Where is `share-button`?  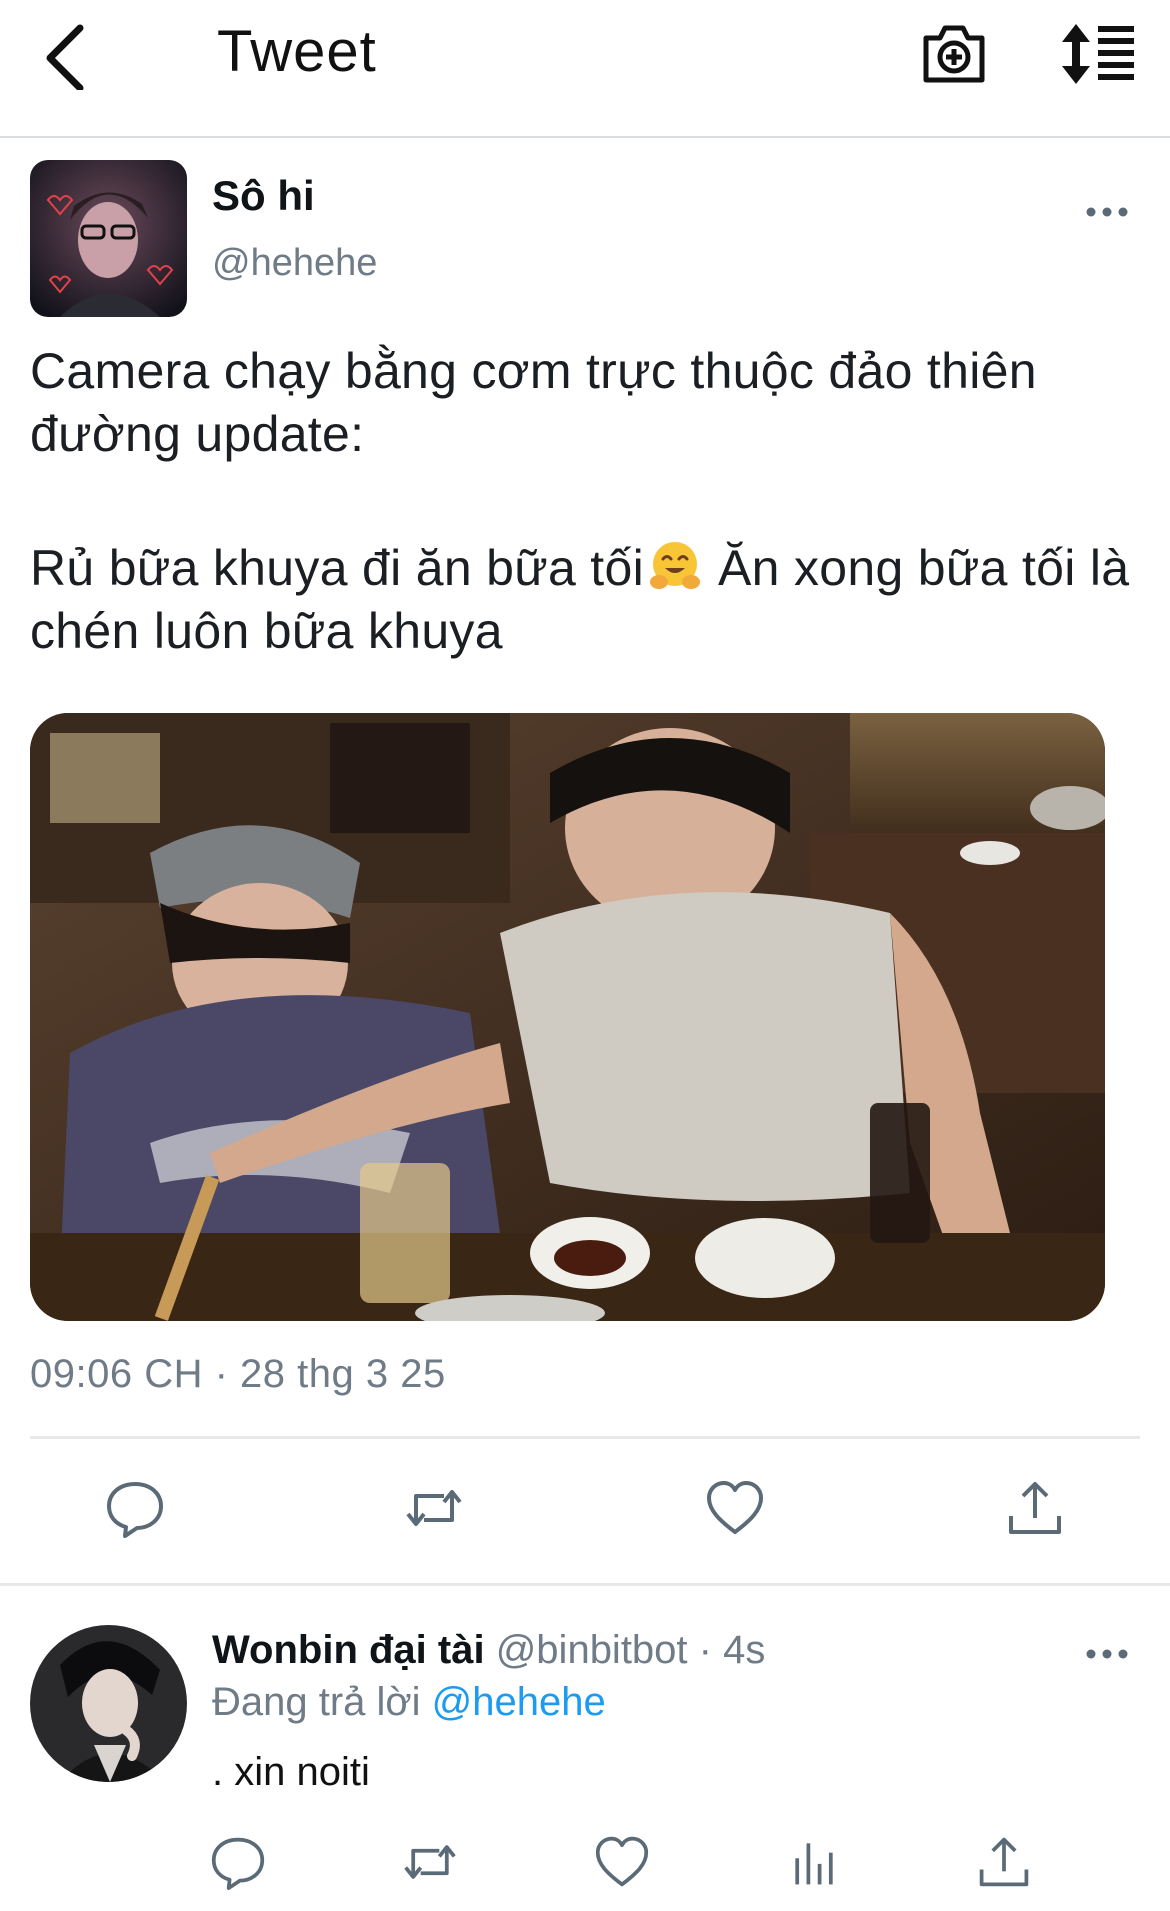 share-button is located at coordinates (1035, 1508).